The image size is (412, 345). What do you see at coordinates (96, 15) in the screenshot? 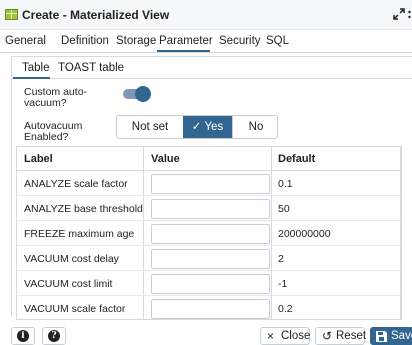
I see `dialog-title: Create - Materialized View` at bounding box center [96, 15].